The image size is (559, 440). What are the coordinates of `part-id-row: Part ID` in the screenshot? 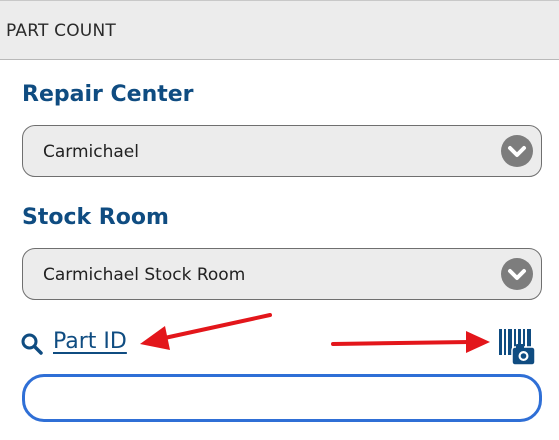 It's located at (280, 347).